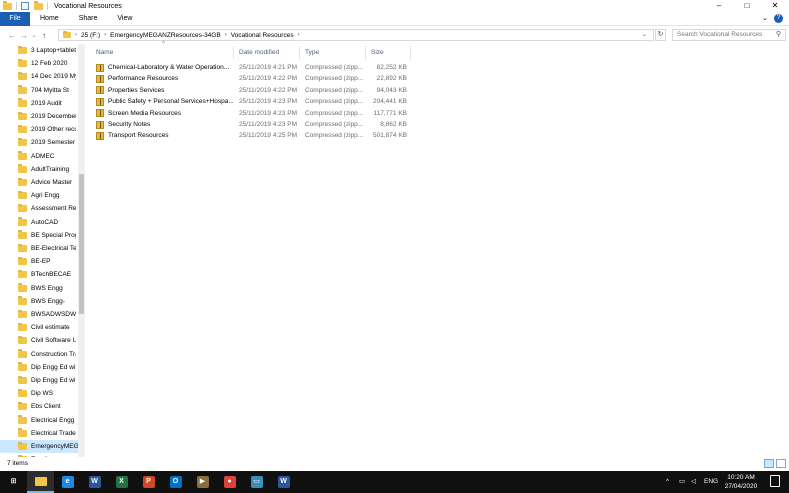 This screenshot has width=789, height=493. Describe the element at coordinates (256, 482) in the screenshot. I see `remote-desktop-icon: ▭` at that location.